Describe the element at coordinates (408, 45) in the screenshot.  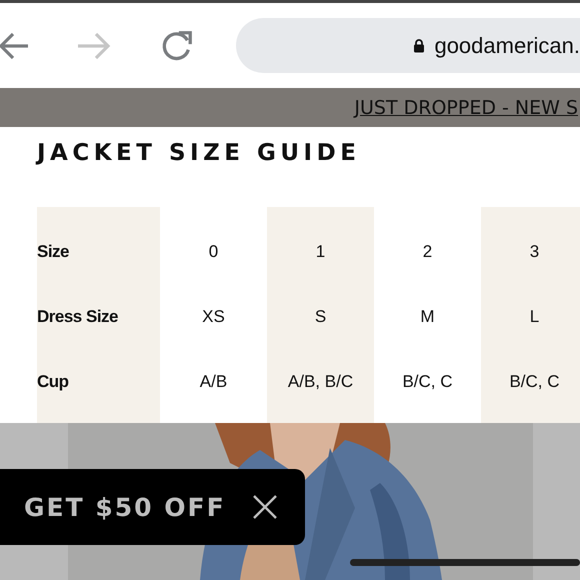
I see `address-bar: goodamerican.` at that location.